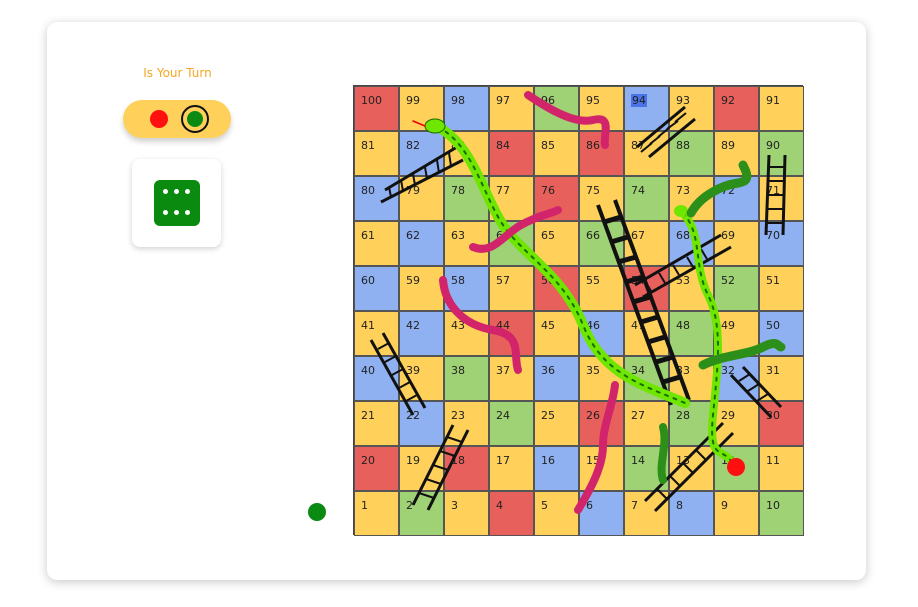  What do you see at coordinates (646, 288) in the screenshot?
I see `board-square-54: 54` at bounding box center [646, 288].